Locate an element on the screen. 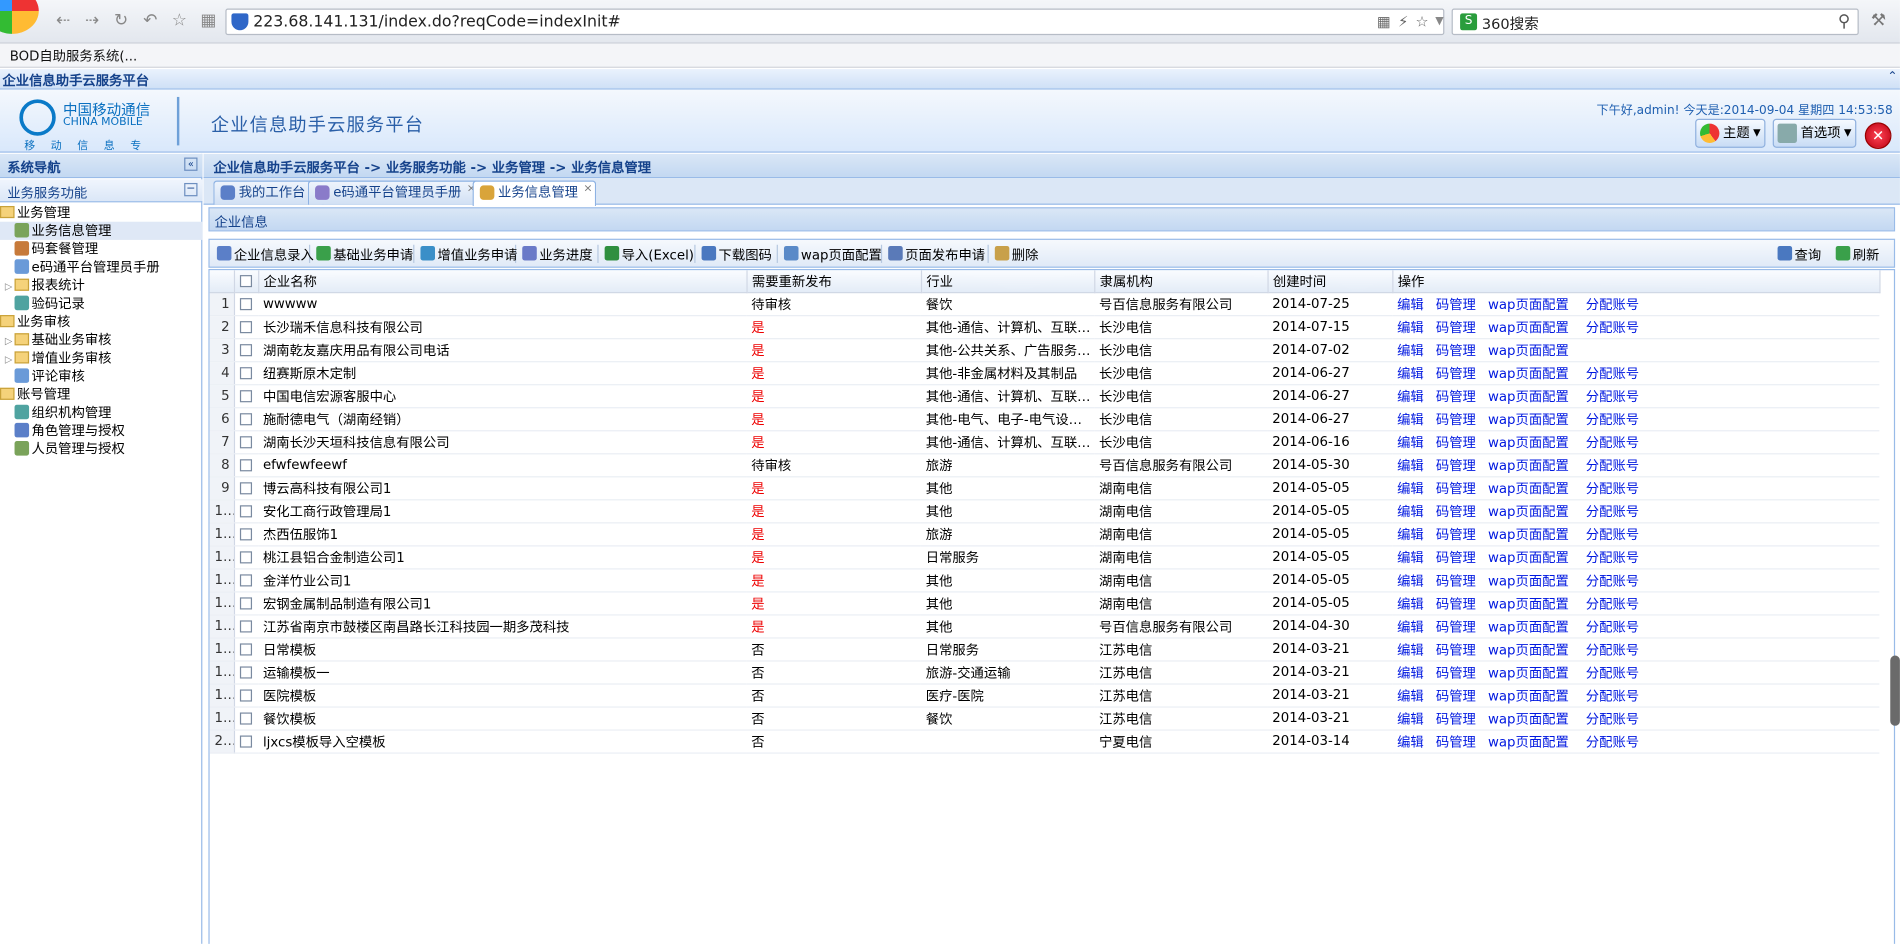  tab-1: e码通平台管理员手册 × is located at coordinates (393, 192).